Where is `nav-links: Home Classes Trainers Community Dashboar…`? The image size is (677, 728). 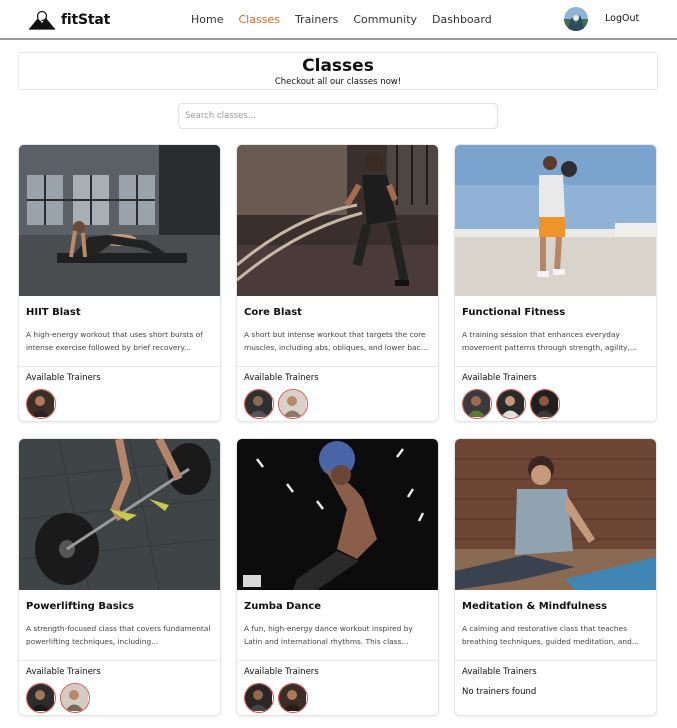 nav-links: Home Classes Trainers Community Dashboar… is located at coordinates (349, 20).